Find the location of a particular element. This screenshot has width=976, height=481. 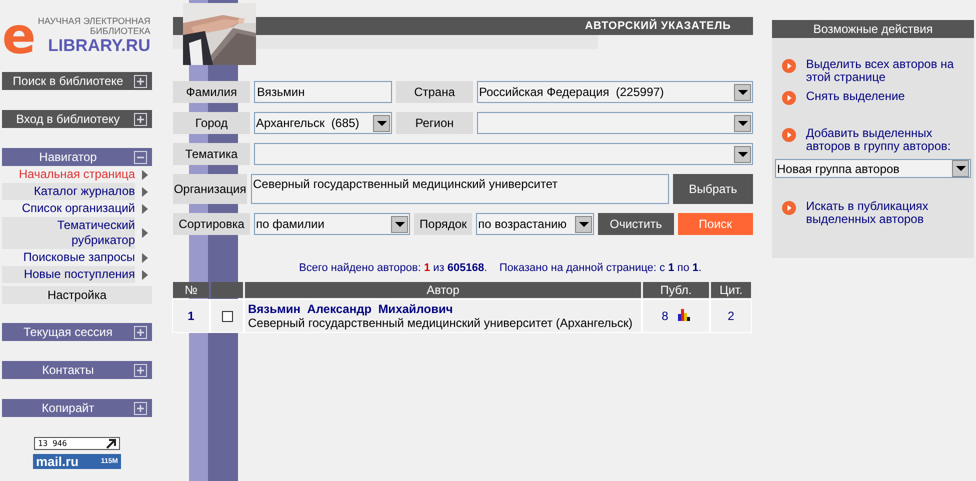

field-label: Город is located at coordinates (211, 123).